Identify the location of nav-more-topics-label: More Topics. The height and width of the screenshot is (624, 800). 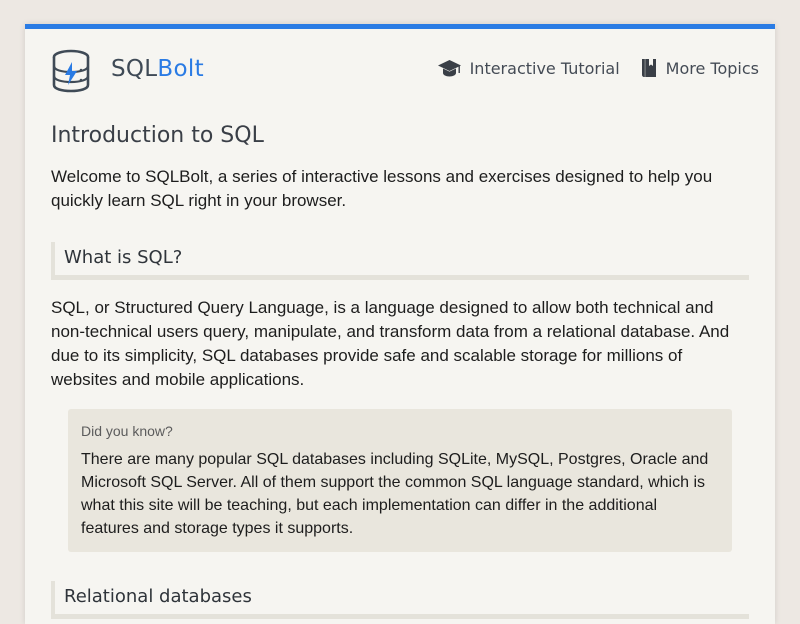
(712, 68).